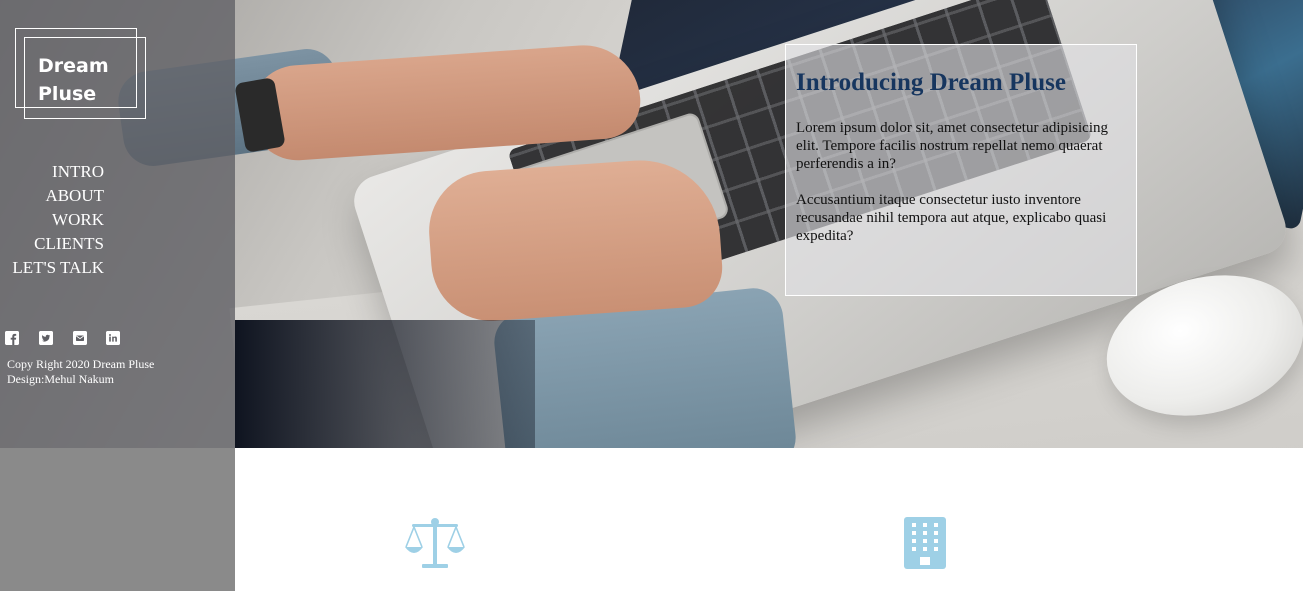 The width and height of the screenshot is (1303, 591). What do you see at coordinates (52, 172) in the screenshot?
I see `nav-item-intro: INTRO` at bounding box center [52, 172].